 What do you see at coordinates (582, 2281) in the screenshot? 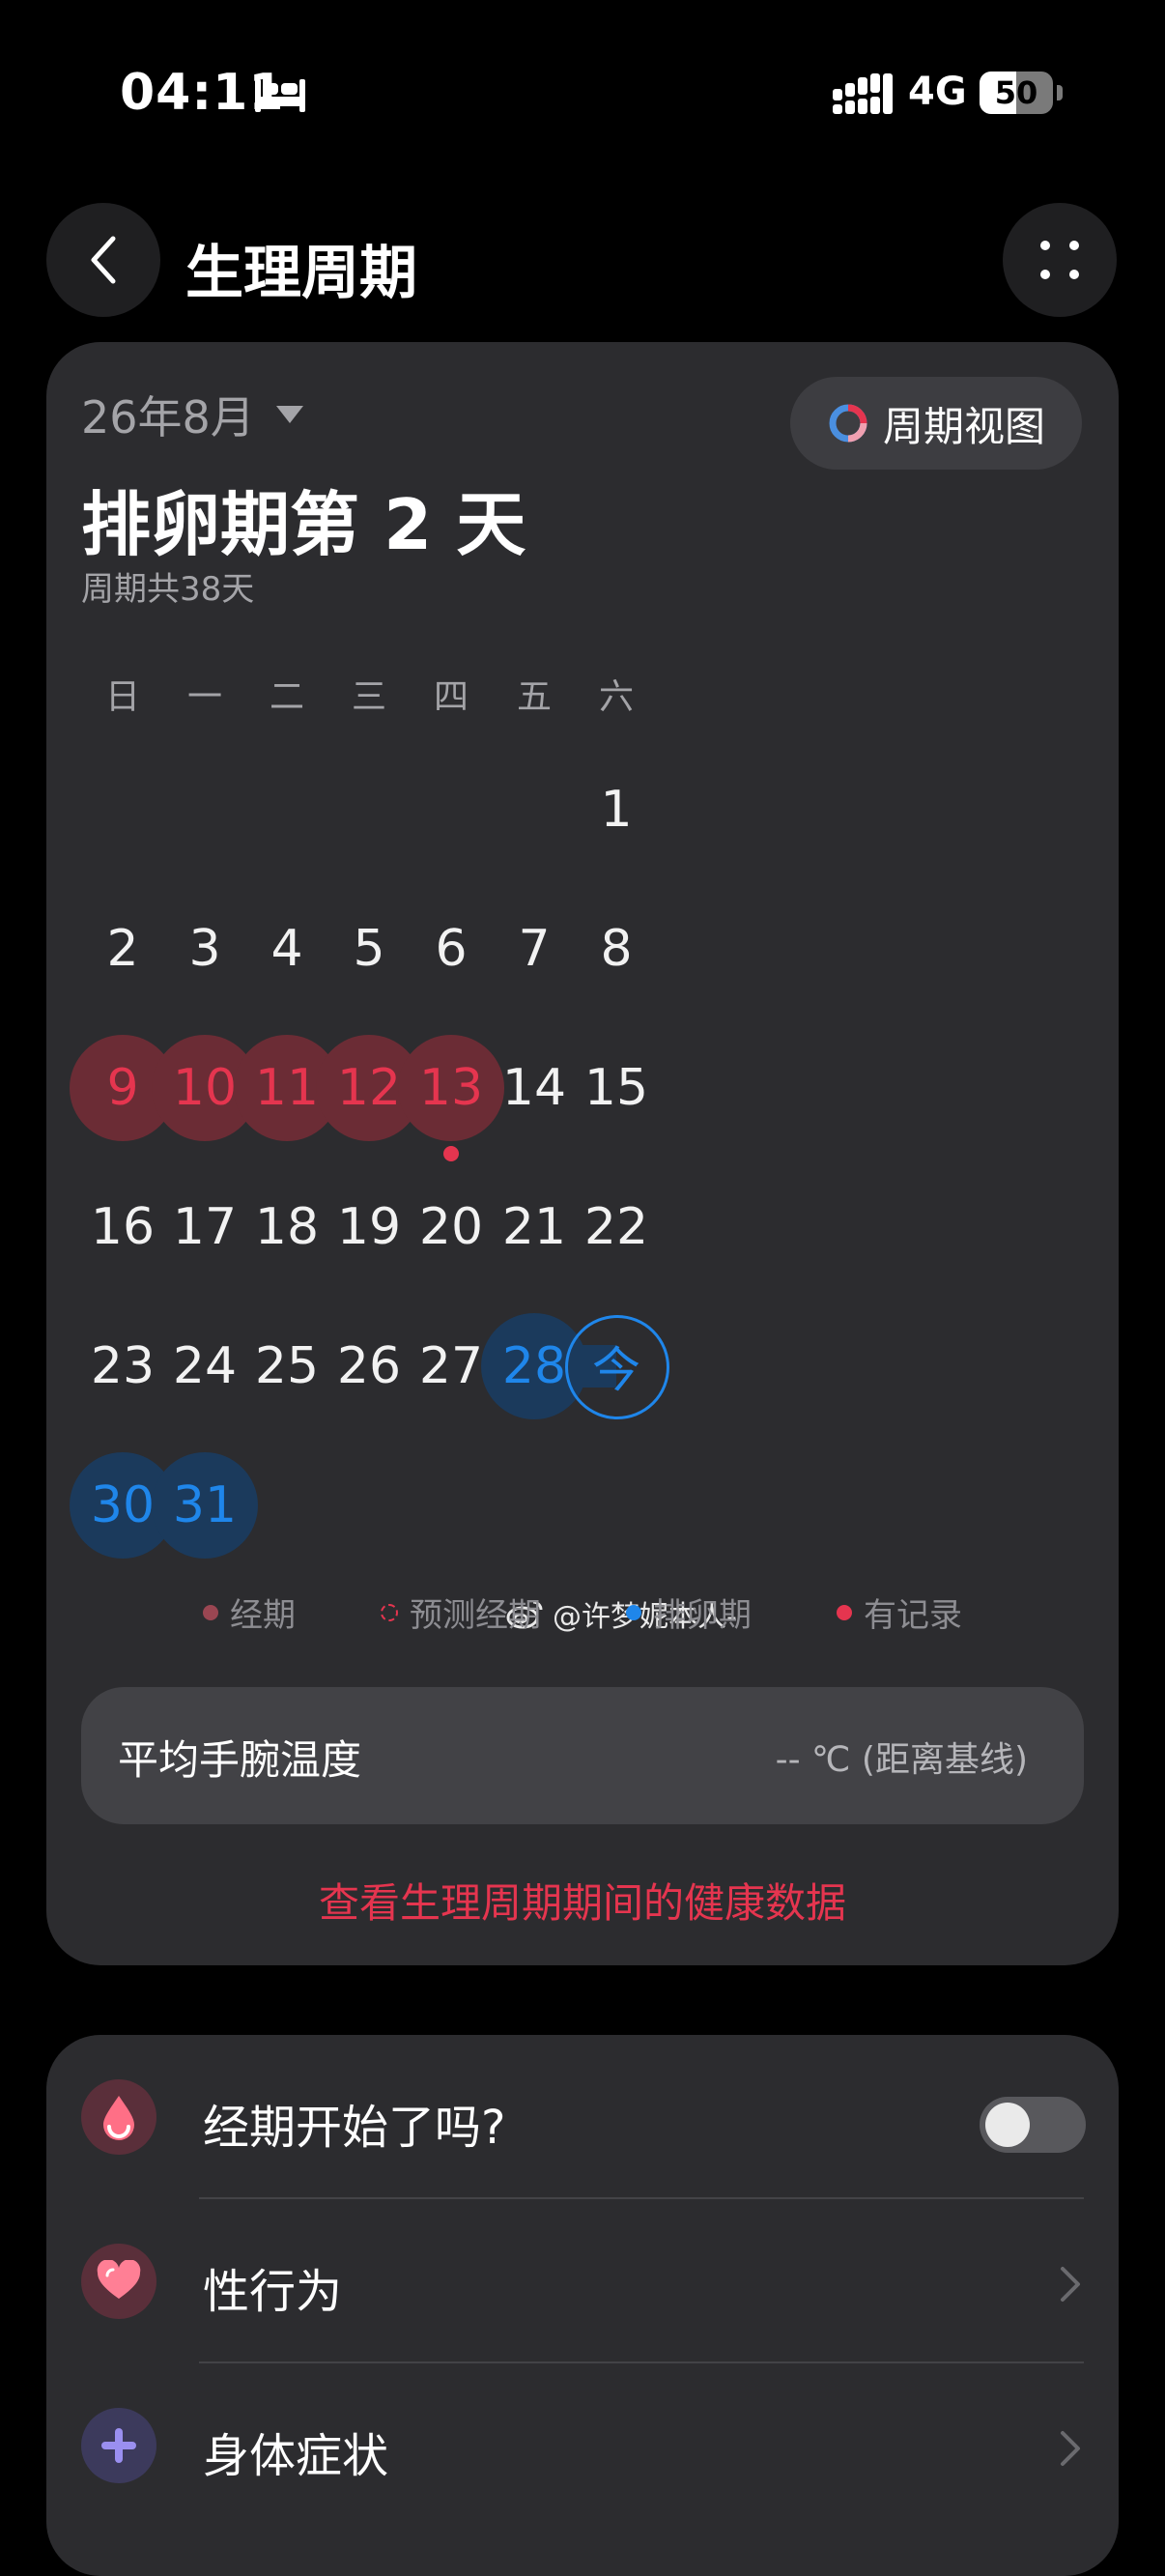
I see `intimacy-row: 性行为` at bounding box center [582, 2281].